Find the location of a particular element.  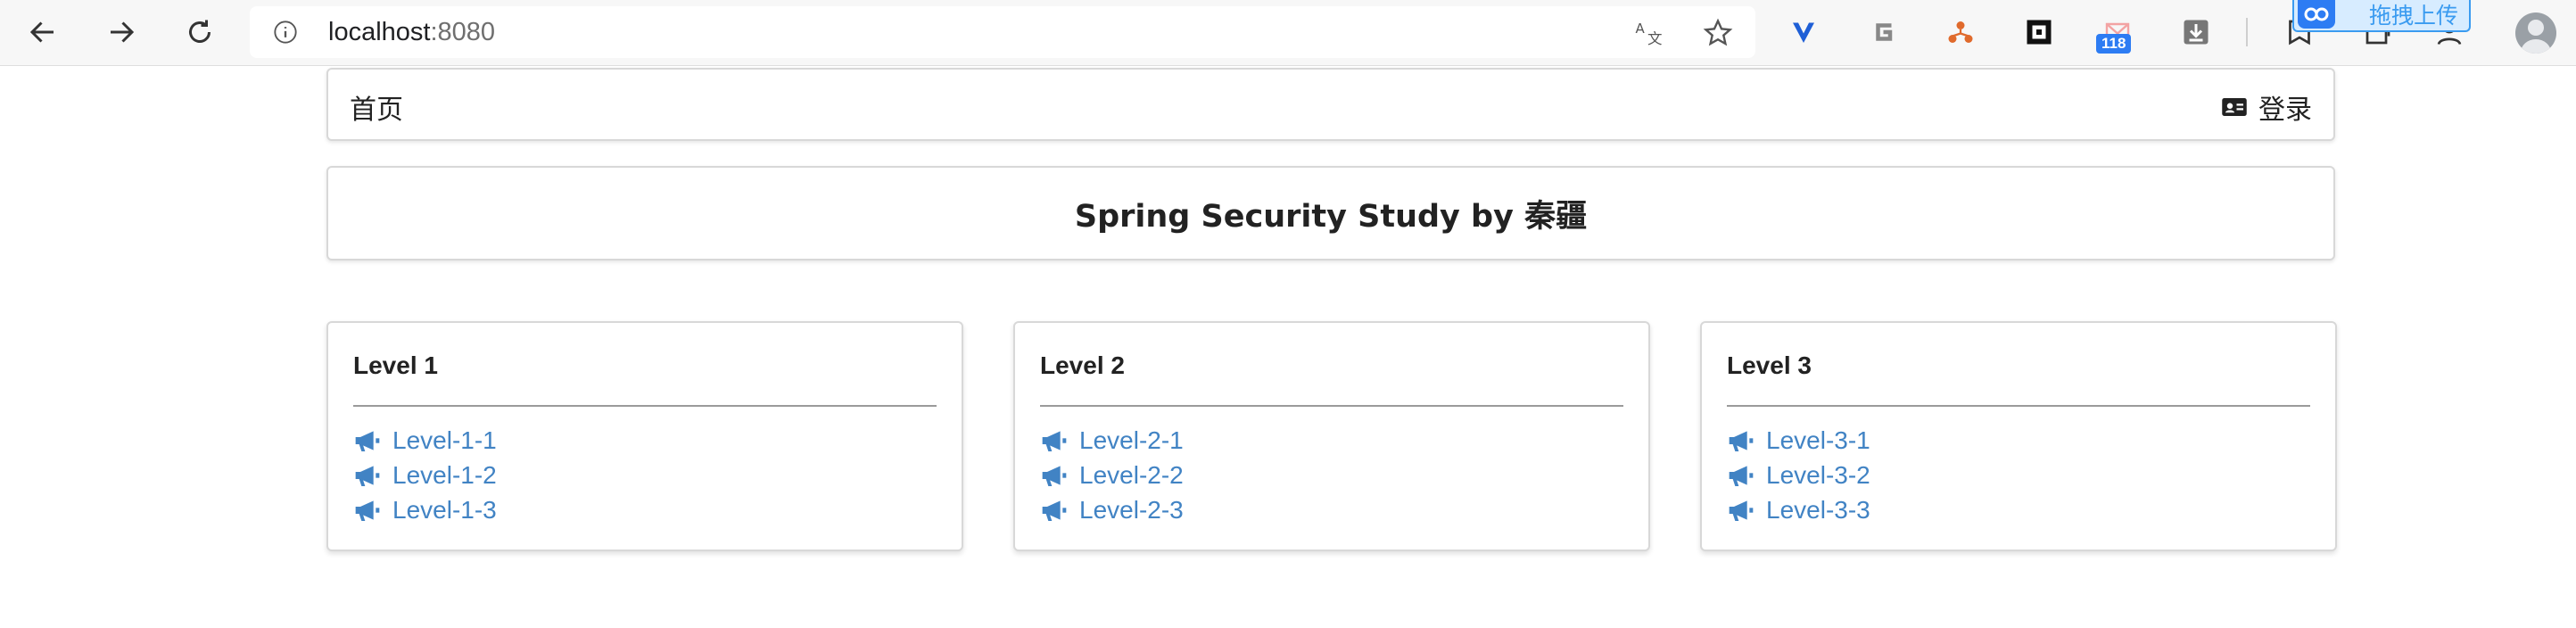

login-label: 登录 is located at coordinates (2285, 110).